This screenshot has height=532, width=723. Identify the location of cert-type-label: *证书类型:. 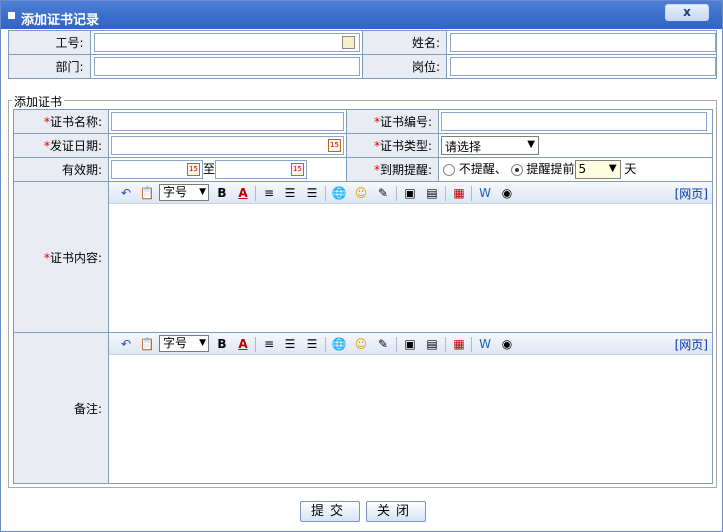
(392, 145).